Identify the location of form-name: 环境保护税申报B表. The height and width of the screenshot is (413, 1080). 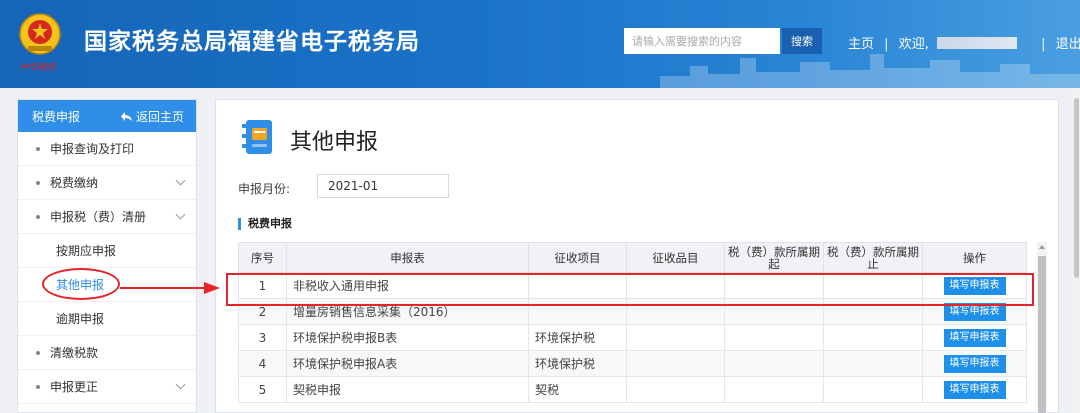
(407, 337).